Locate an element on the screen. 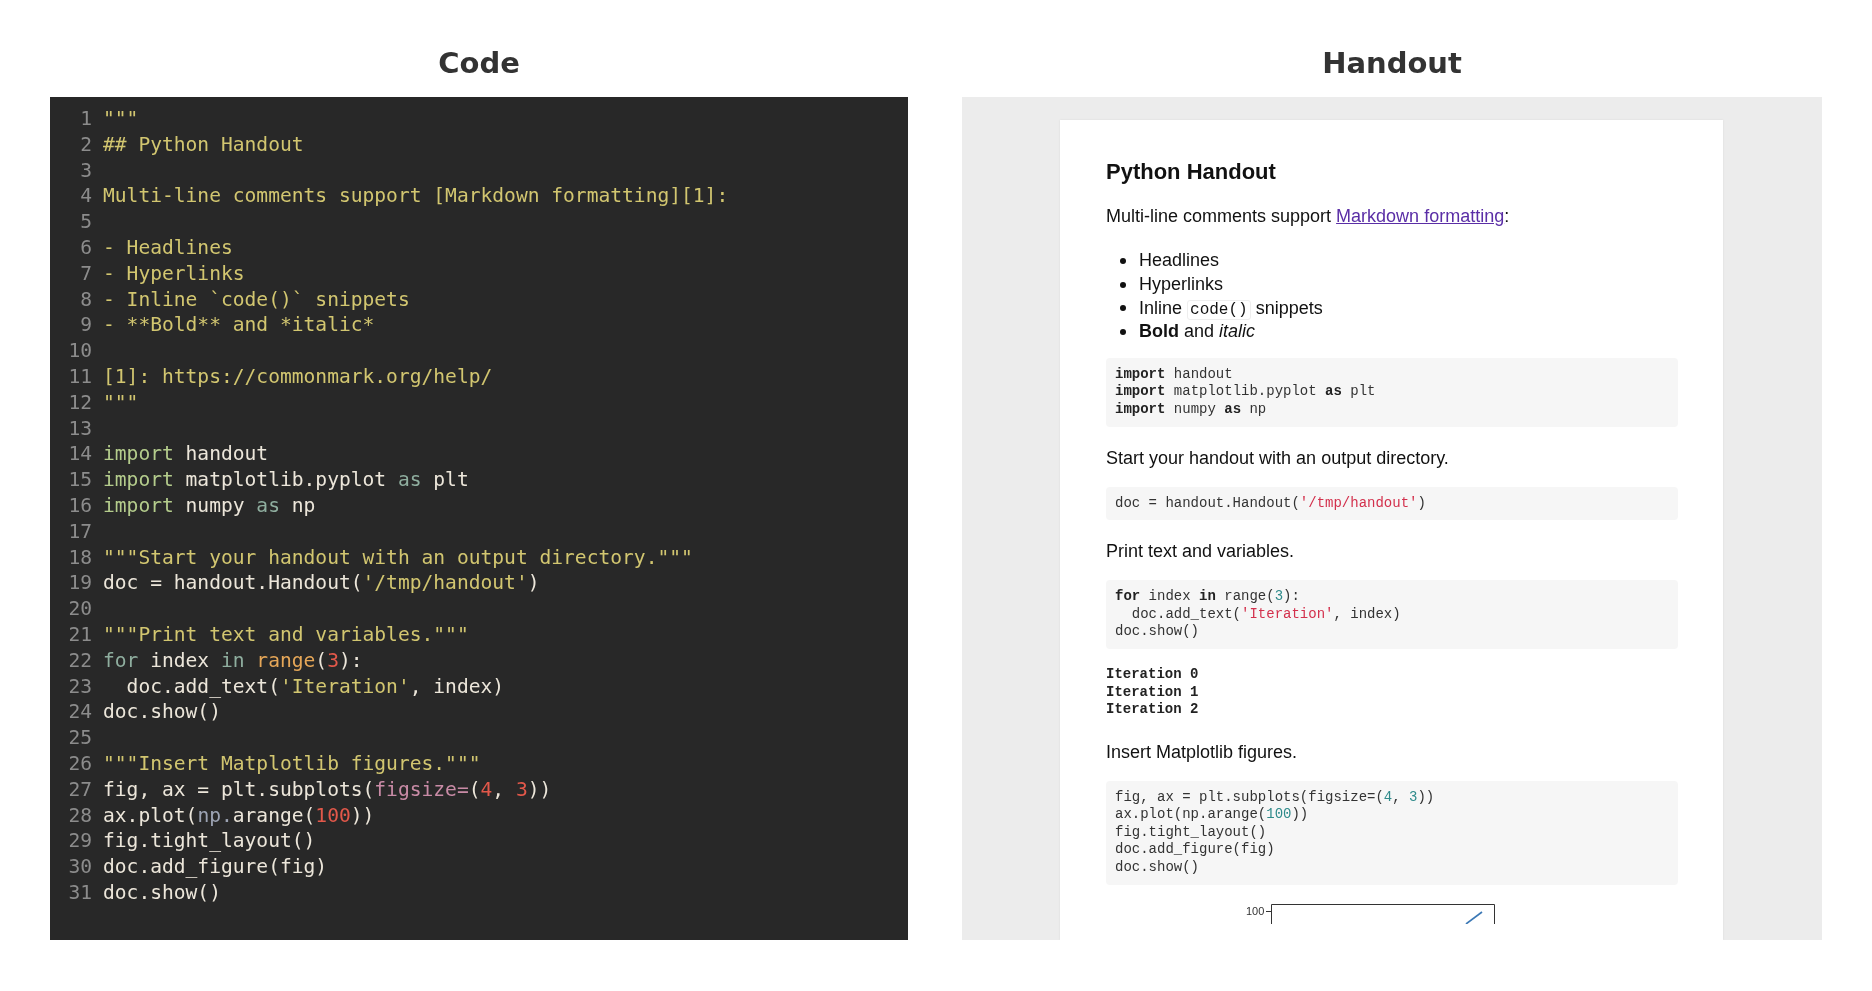 The height and width of the screenshot is (991, 1872). line-number: 22 is located at coordinates (80, 660).